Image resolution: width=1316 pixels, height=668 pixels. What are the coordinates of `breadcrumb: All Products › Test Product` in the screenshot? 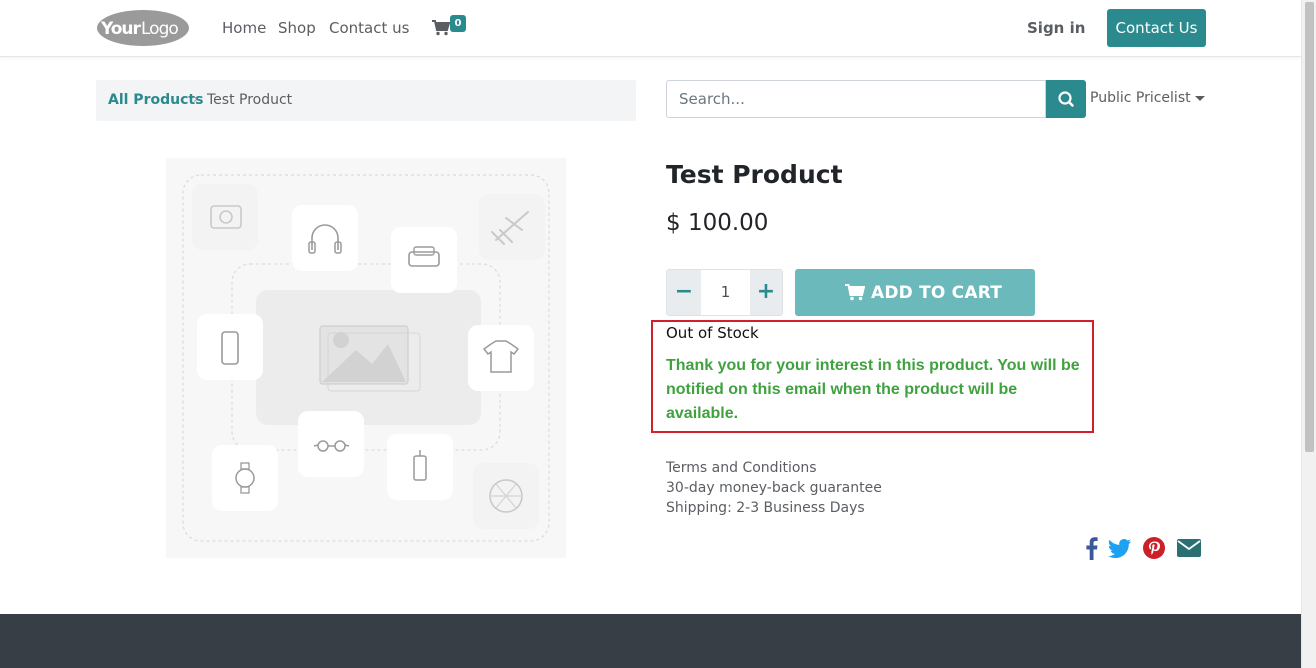 It's located at (366, 100).